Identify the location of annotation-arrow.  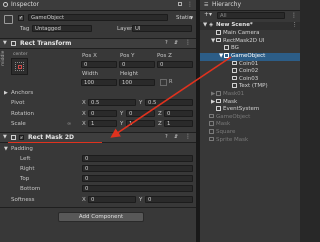
(171, 97).